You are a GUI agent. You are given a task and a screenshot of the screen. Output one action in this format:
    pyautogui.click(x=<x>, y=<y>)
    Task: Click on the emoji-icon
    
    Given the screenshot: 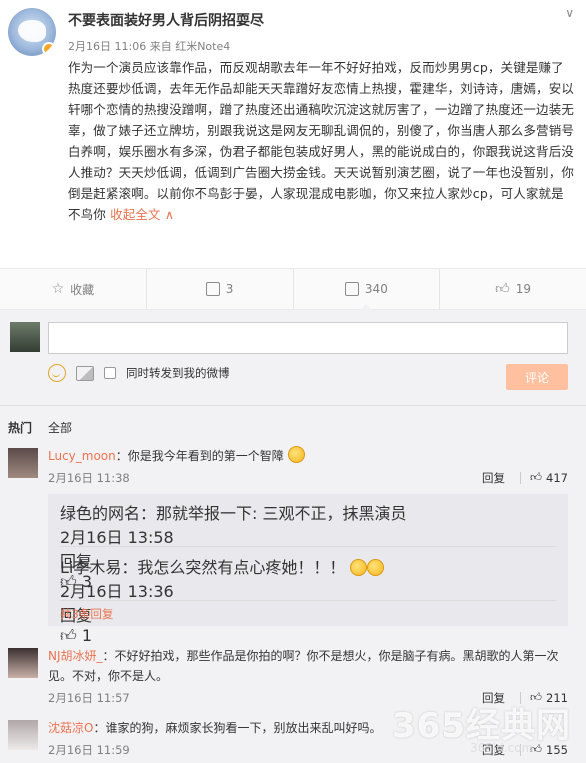 What is the action you would take?
    pyautogui.click(x=57, y=373)
    